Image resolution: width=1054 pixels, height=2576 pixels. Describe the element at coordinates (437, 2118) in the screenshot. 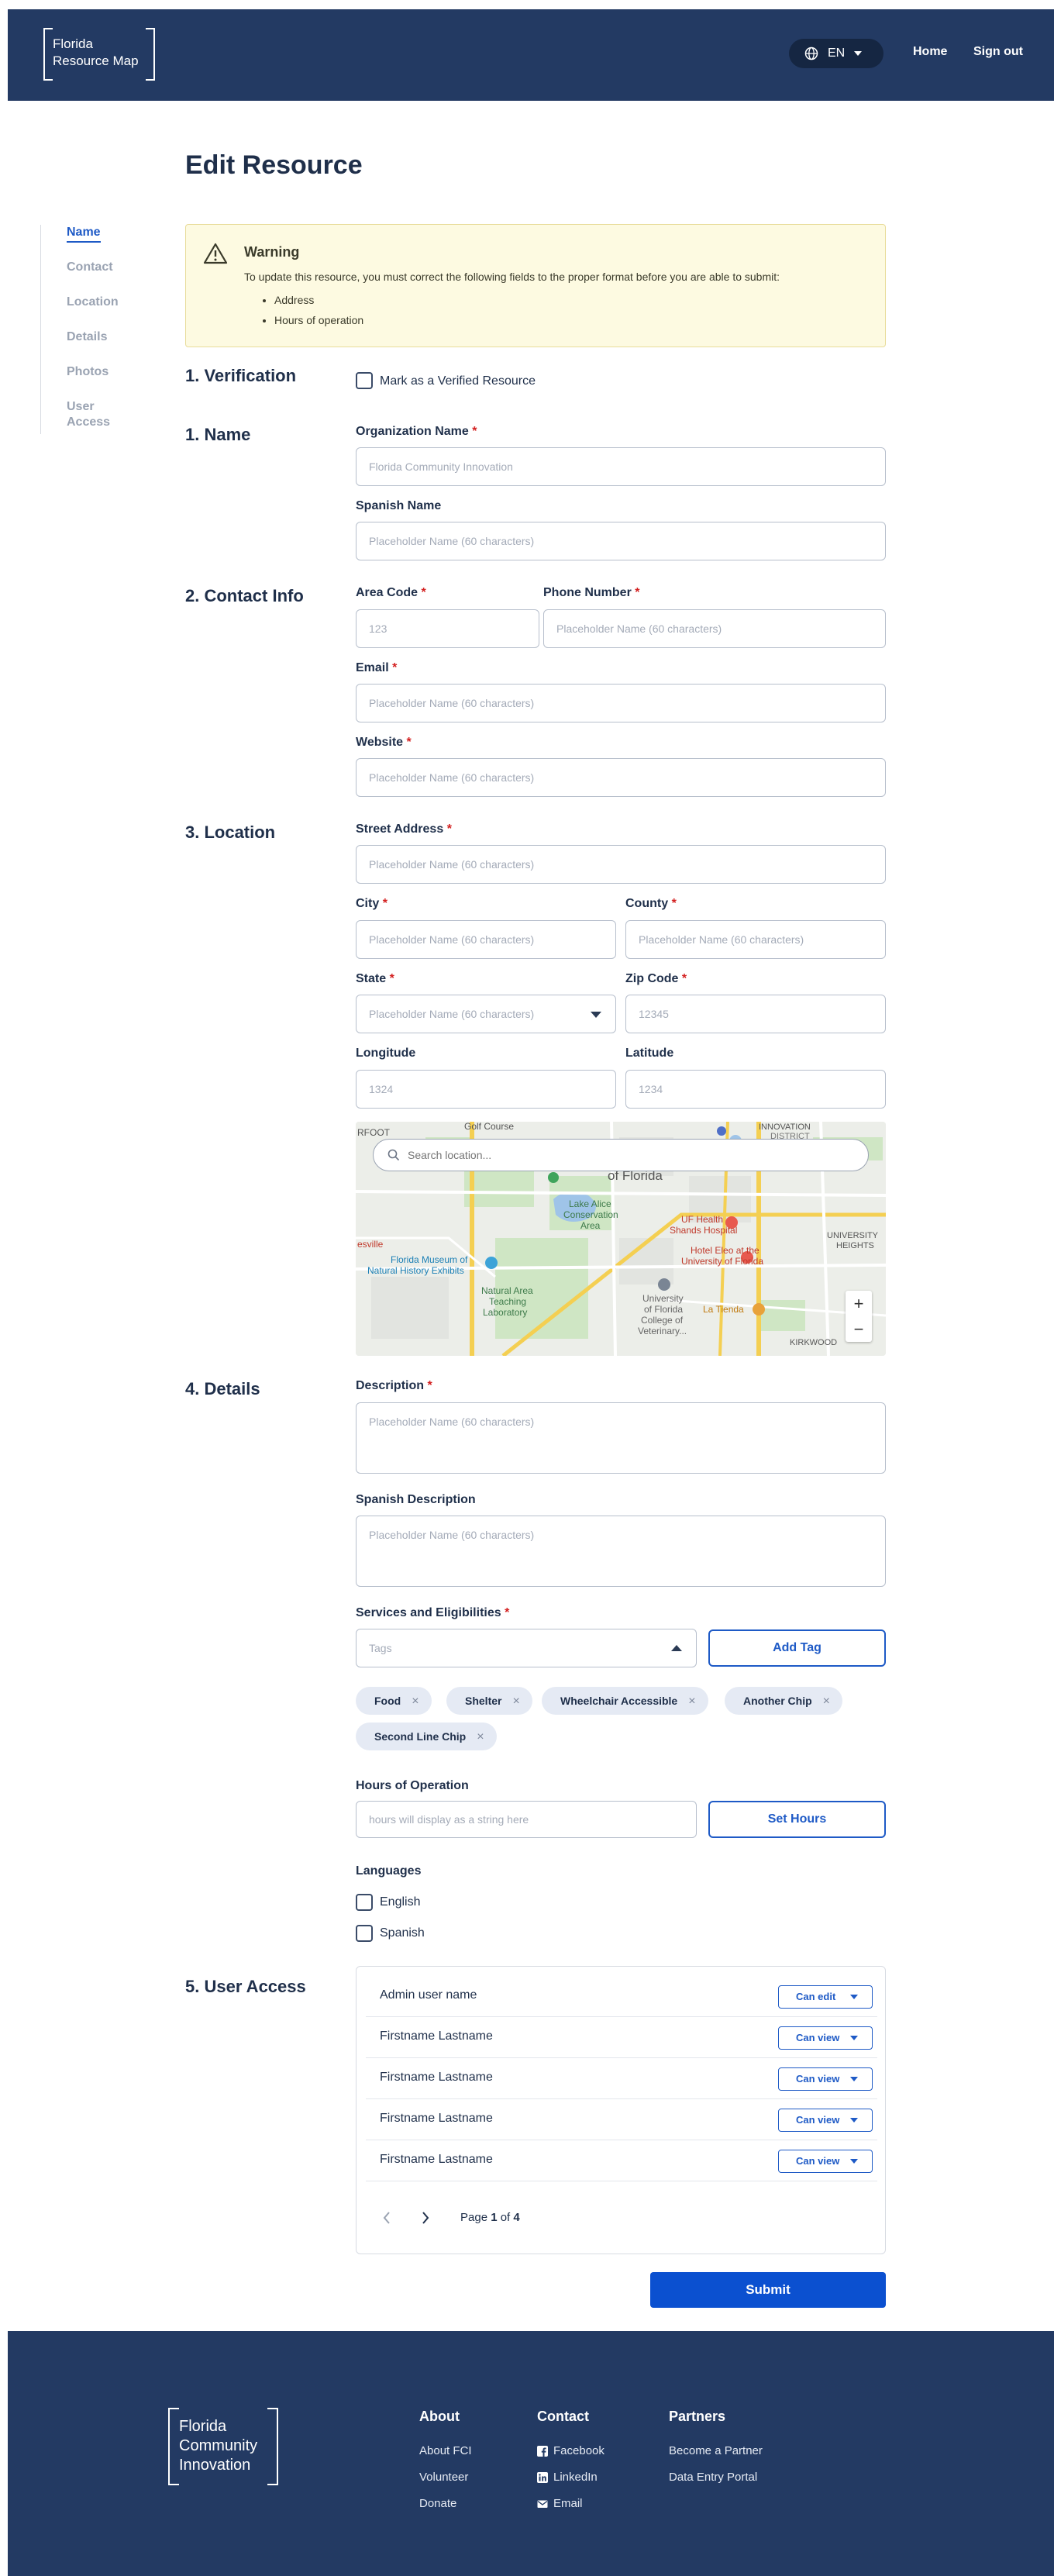

I see `user-name: Firstname Lastname` at that location.